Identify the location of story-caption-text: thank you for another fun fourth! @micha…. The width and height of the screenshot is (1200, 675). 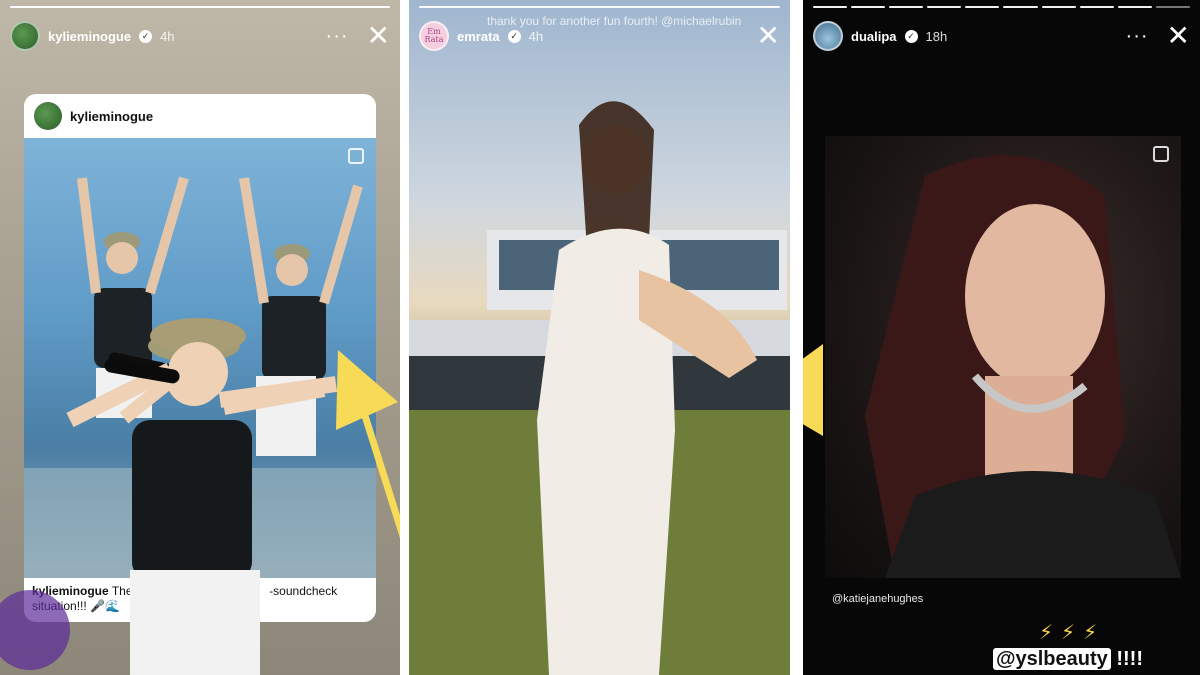
(614, 21).